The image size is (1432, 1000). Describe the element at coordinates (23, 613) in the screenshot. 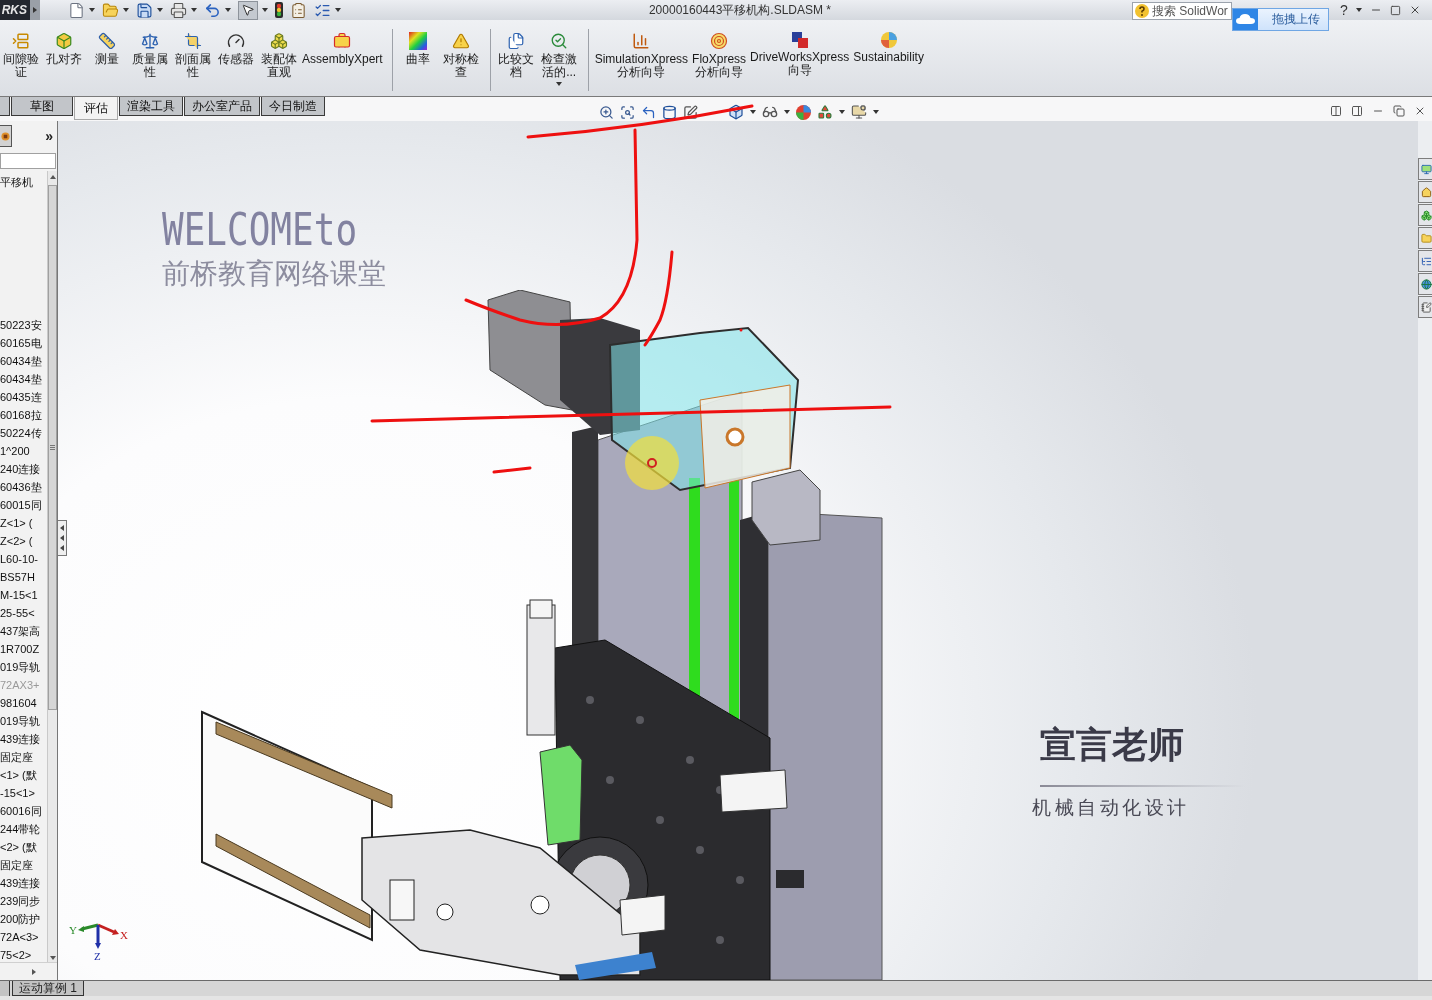

I see `tree-item: 25-55<` at that location.